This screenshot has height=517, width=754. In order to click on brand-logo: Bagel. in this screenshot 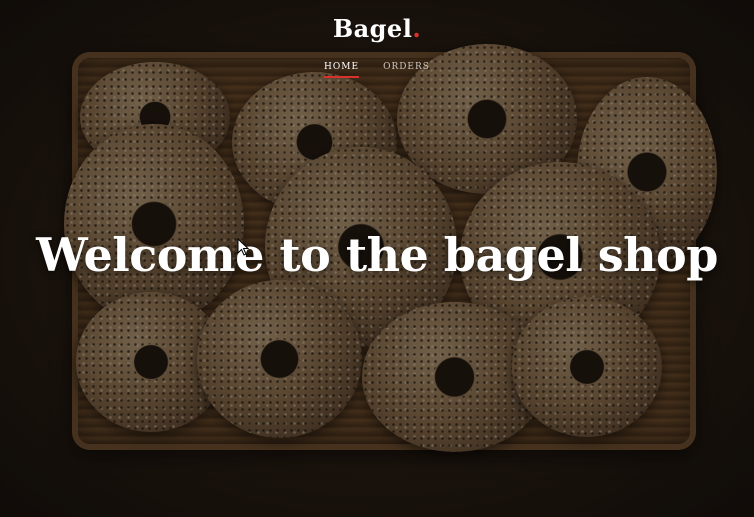, I will do `click(377, 28)`.